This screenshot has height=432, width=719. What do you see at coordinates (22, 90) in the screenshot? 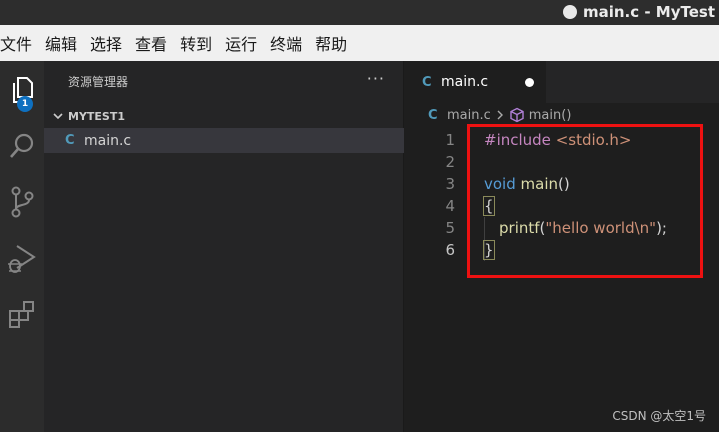
I see `explorer-activity: 1` at bounding box center [22, 90].